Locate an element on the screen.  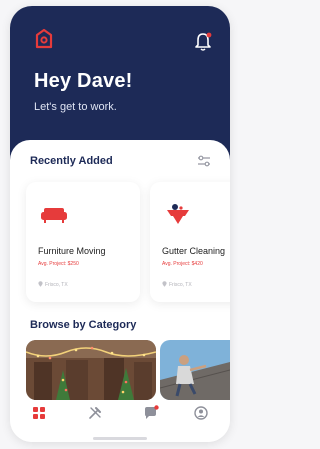
service-name: Furniture Moving is located at coordinates (72, 251).